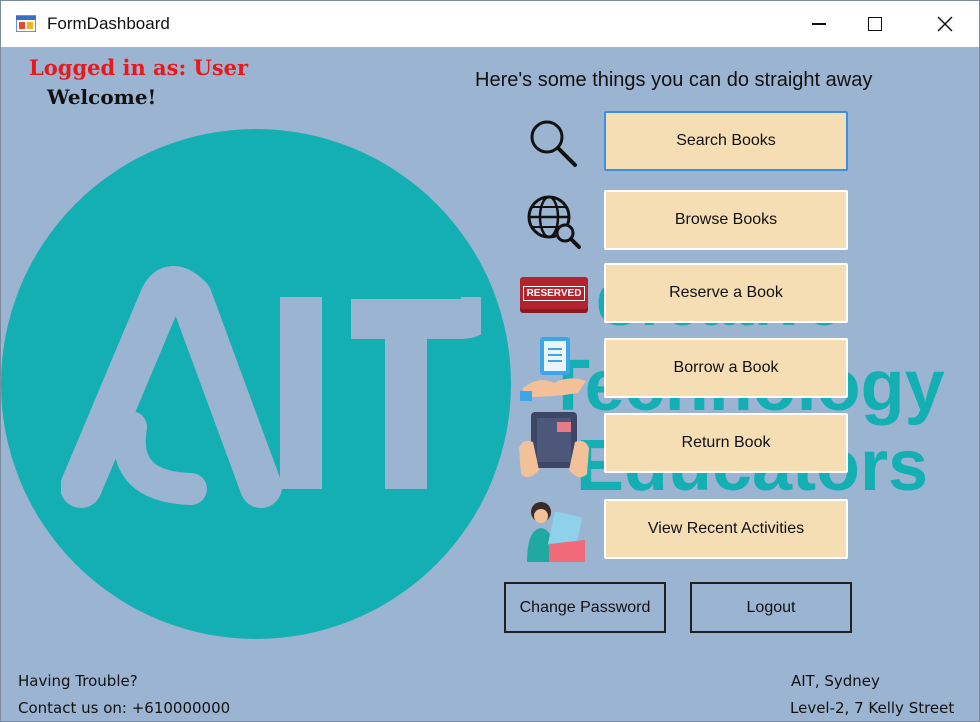  What do you see at coordinates (553, 143) in the screenshot?
I see `search-icon` at bounding box center [553, 143].